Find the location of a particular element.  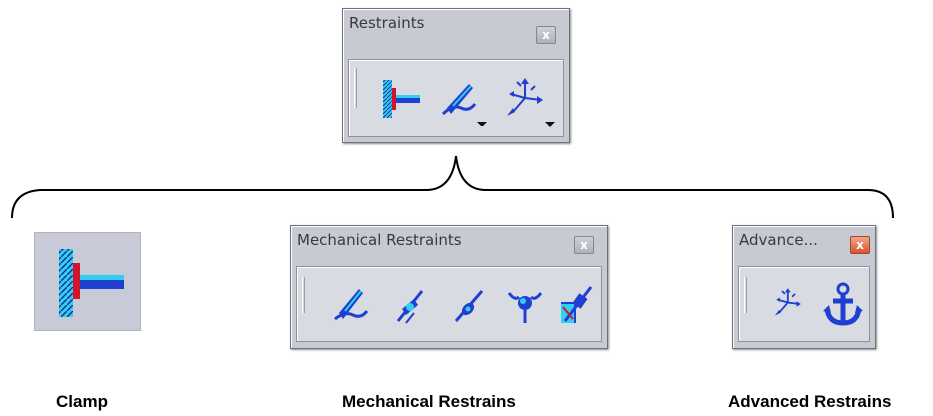

sliding-pivot-icon is located at coordinates (470, 305).